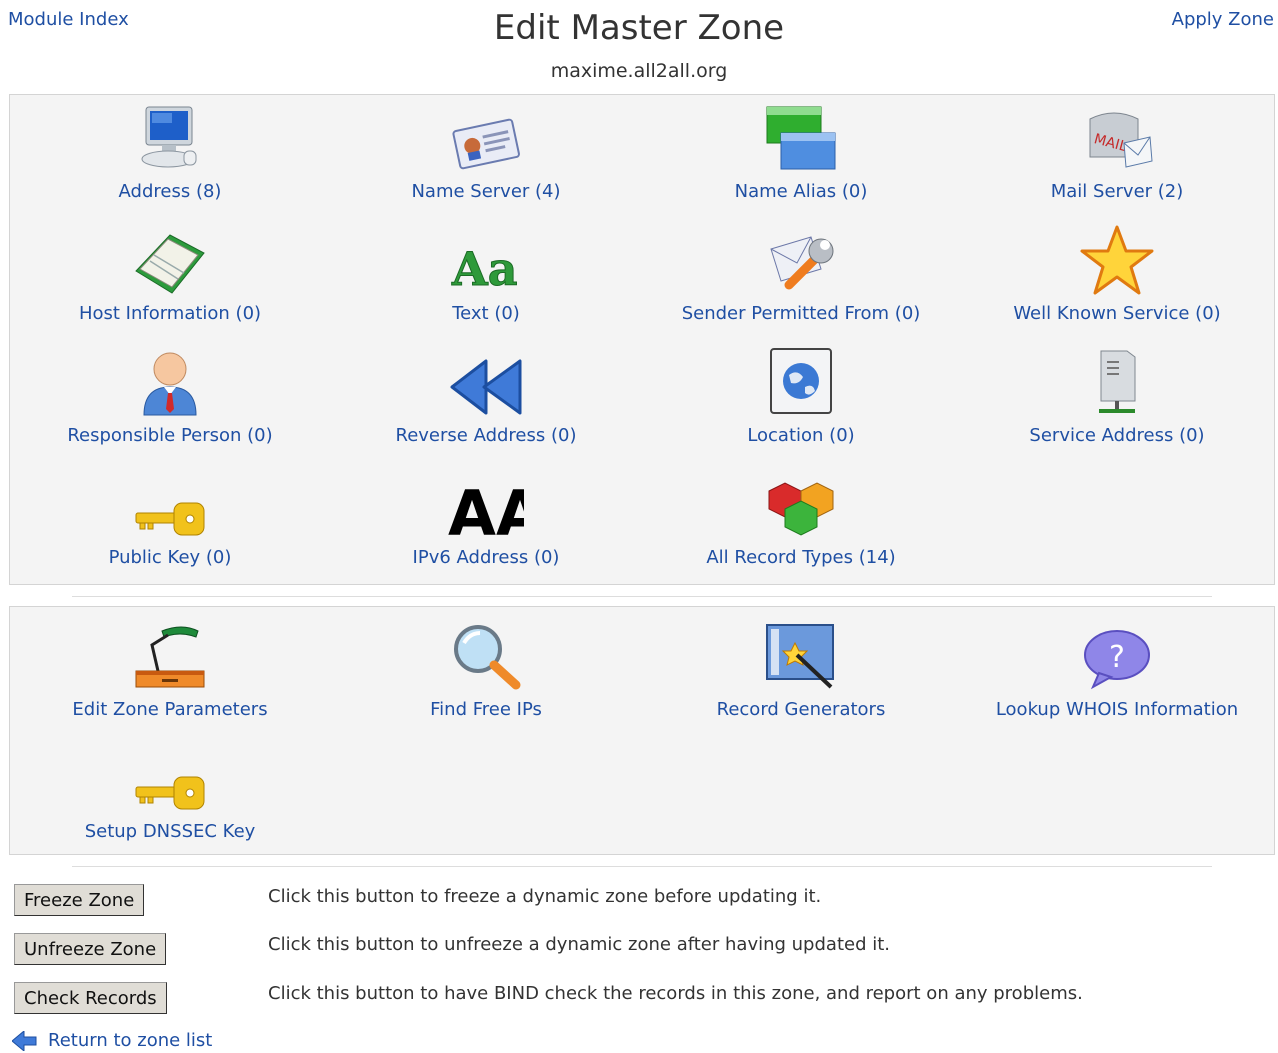 The height and width of the screenshot is (1053, 1278). I want to click on tool-edit-zone-parameters: Edit Zone Parameters, so click(170, 669).